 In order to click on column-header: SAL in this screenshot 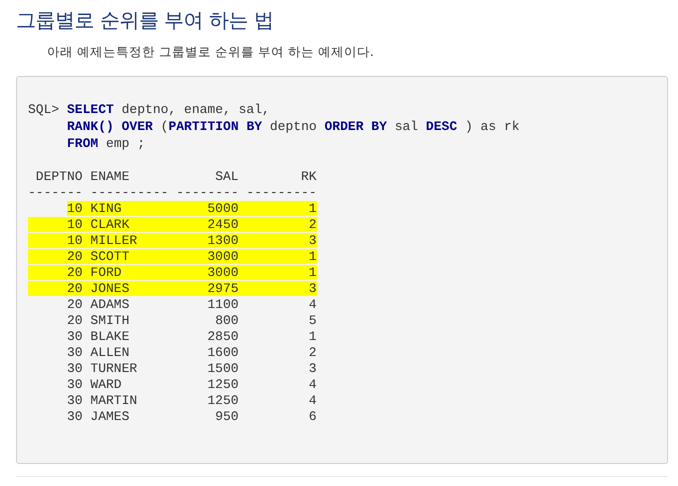, I will do `click(226, 176)`.